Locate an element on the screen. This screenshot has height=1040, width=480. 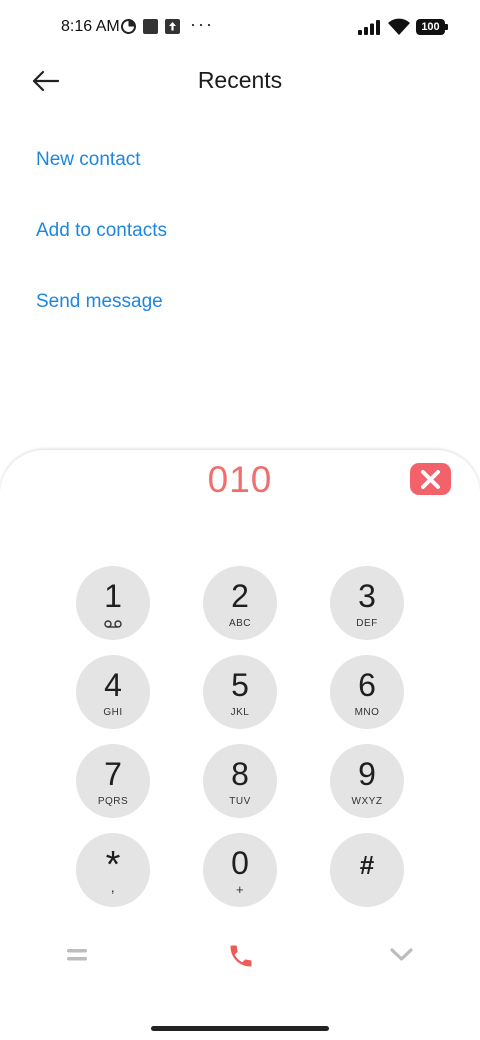
key-0: 0 + is located at coordinates (240, 870).